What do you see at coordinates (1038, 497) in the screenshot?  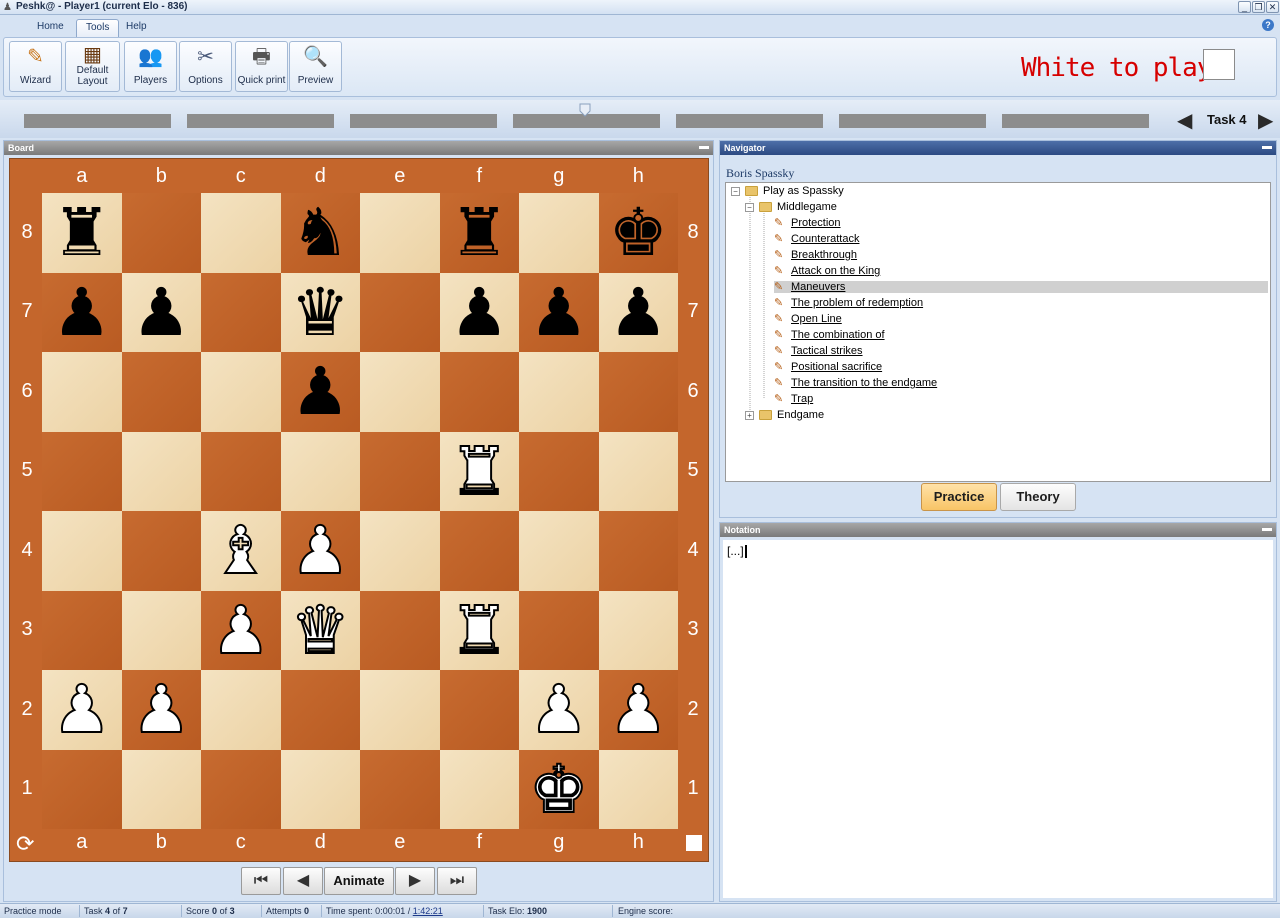 I see `theory-button: Theory` at bounding box center [1038, 497].